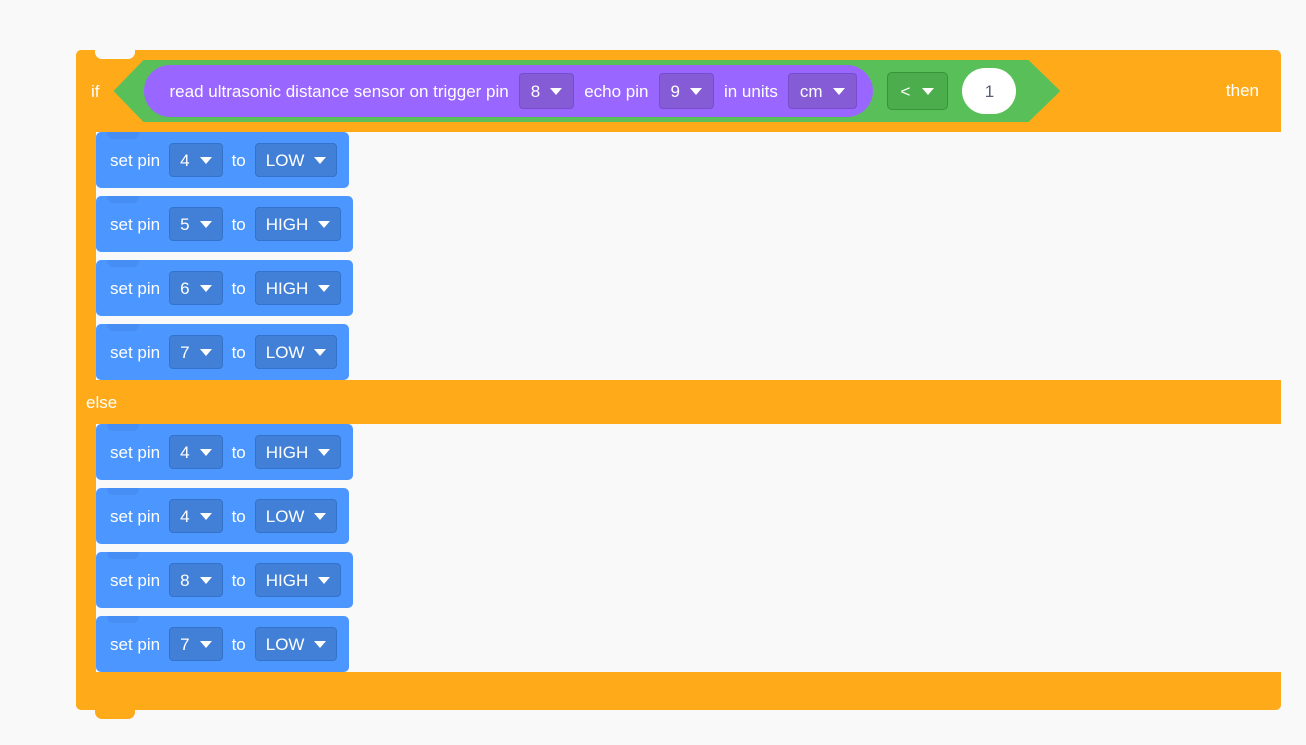 The width and height of the screenshot is (1306, 745). I want to click on pin-number-dropdown: 8, so click(196, 580).